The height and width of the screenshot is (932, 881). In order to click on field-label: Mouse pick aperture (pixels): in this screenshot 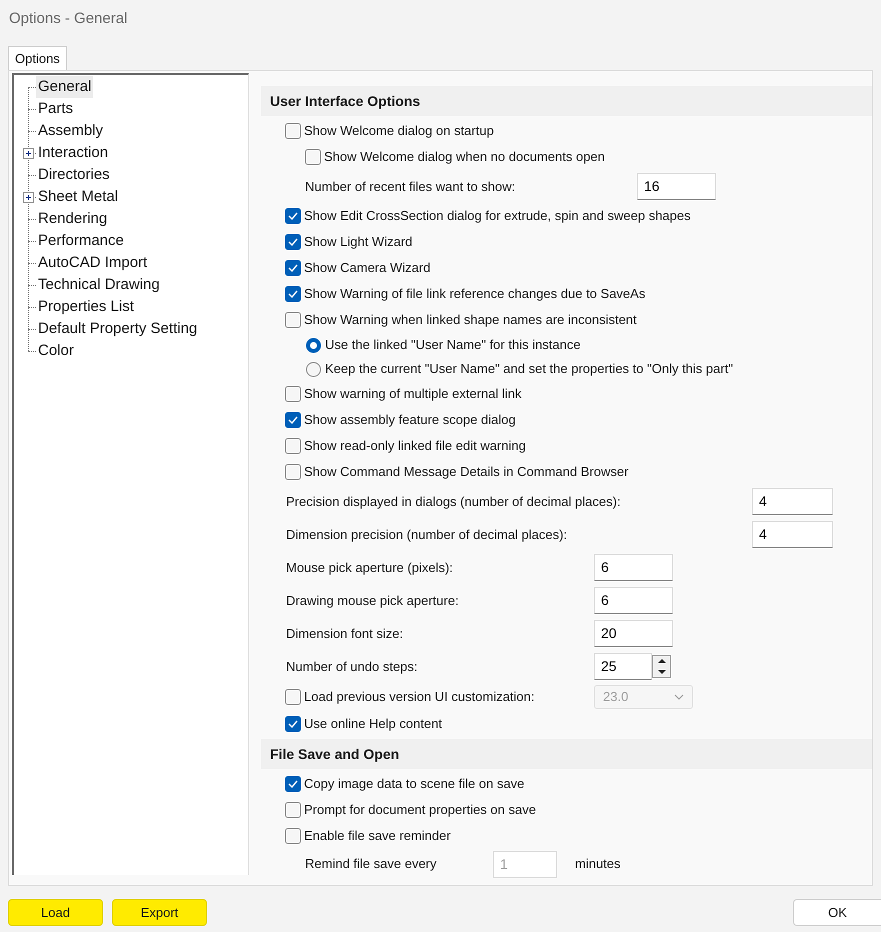, I will do `click(370, 567)`.